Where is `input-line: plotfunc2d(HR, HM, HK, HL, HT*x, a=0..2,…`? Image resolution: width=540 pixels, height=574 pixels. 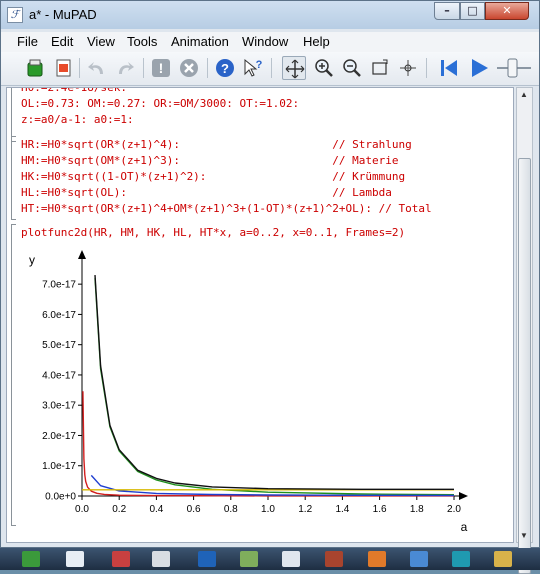
input-line: plotfunc2d(HR, HM, HK, HL, HT*x, a=0..2,… is located at coordinates (213, 233).